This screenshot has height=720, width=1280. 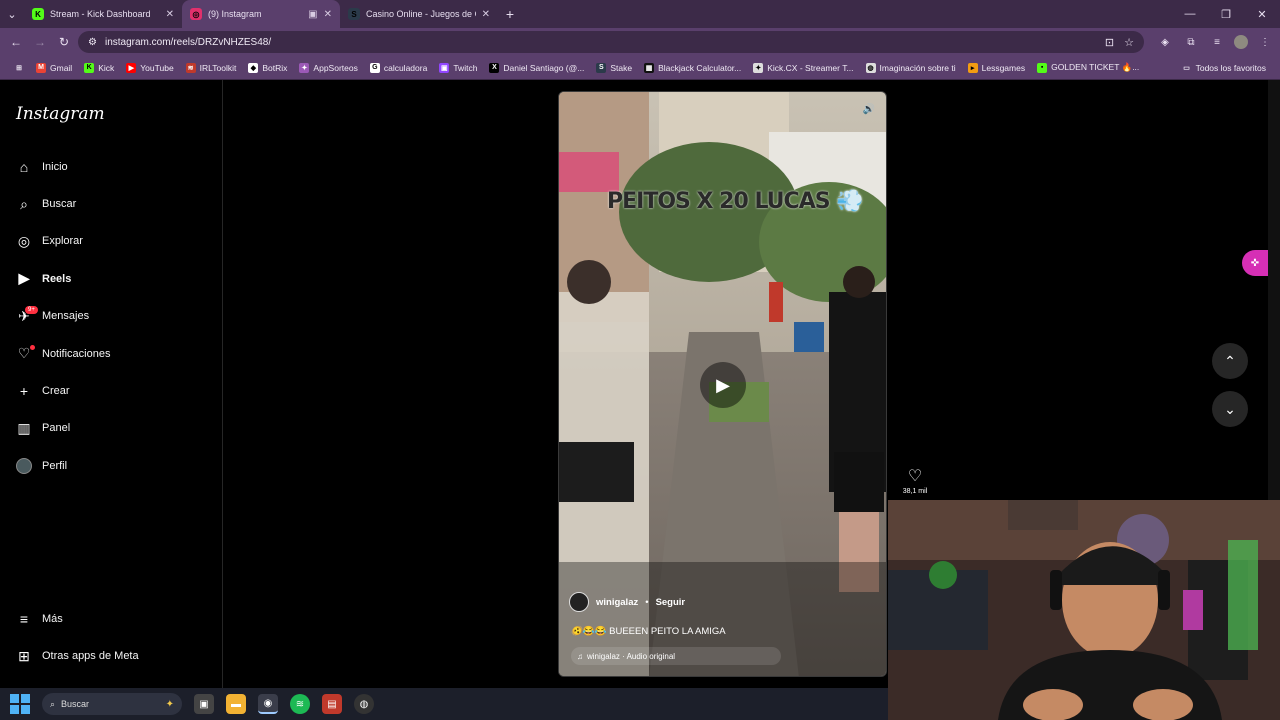 I want to click on sidebar-item-explorar: ◎ Explorar, so click(x=111, y=241).